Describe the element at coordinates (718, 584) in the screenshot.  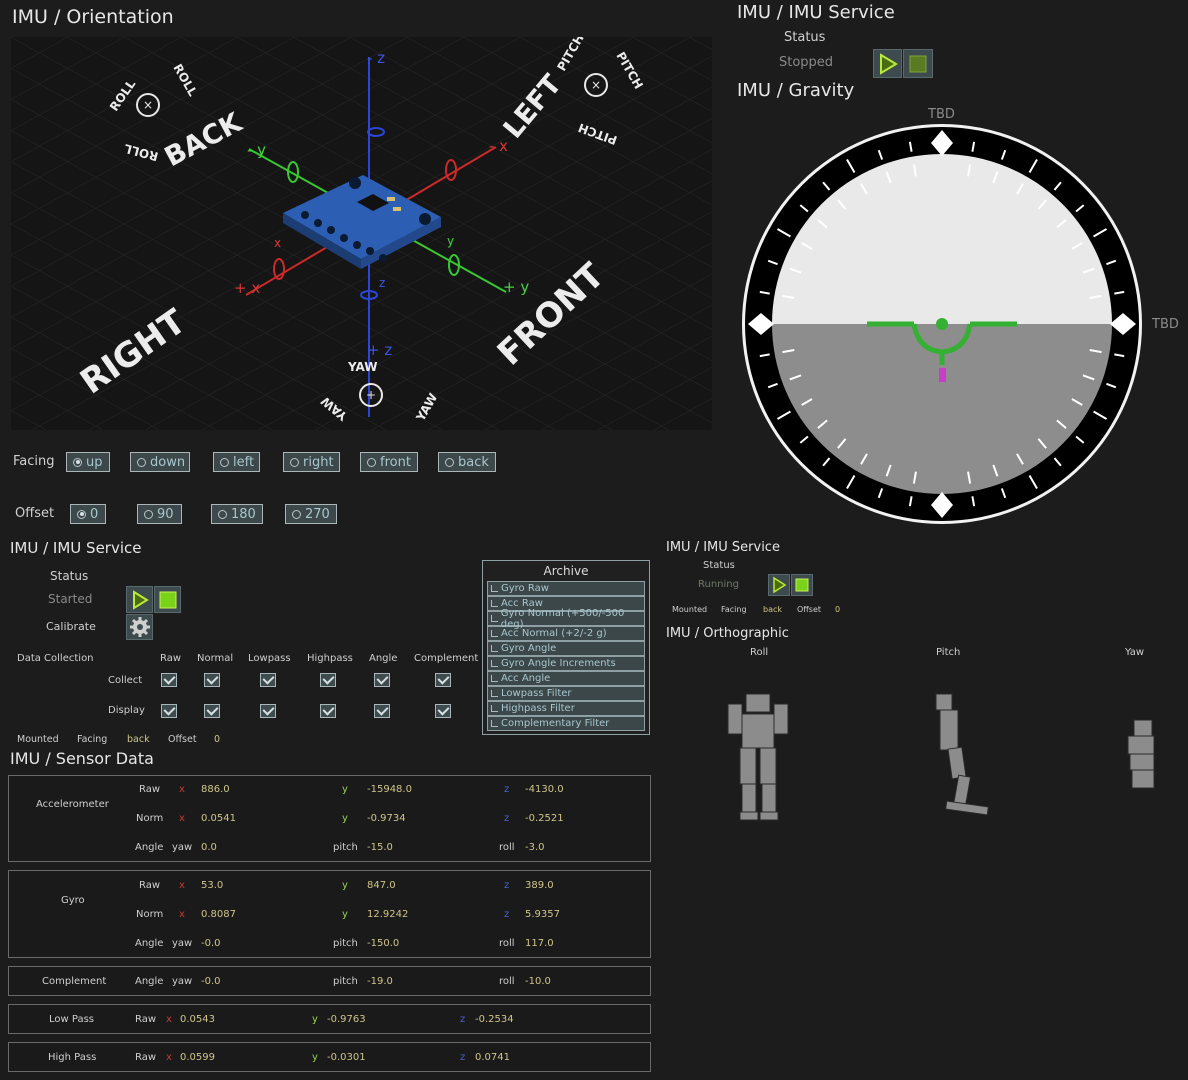
I see `service-right-status-value: Running` at that location.